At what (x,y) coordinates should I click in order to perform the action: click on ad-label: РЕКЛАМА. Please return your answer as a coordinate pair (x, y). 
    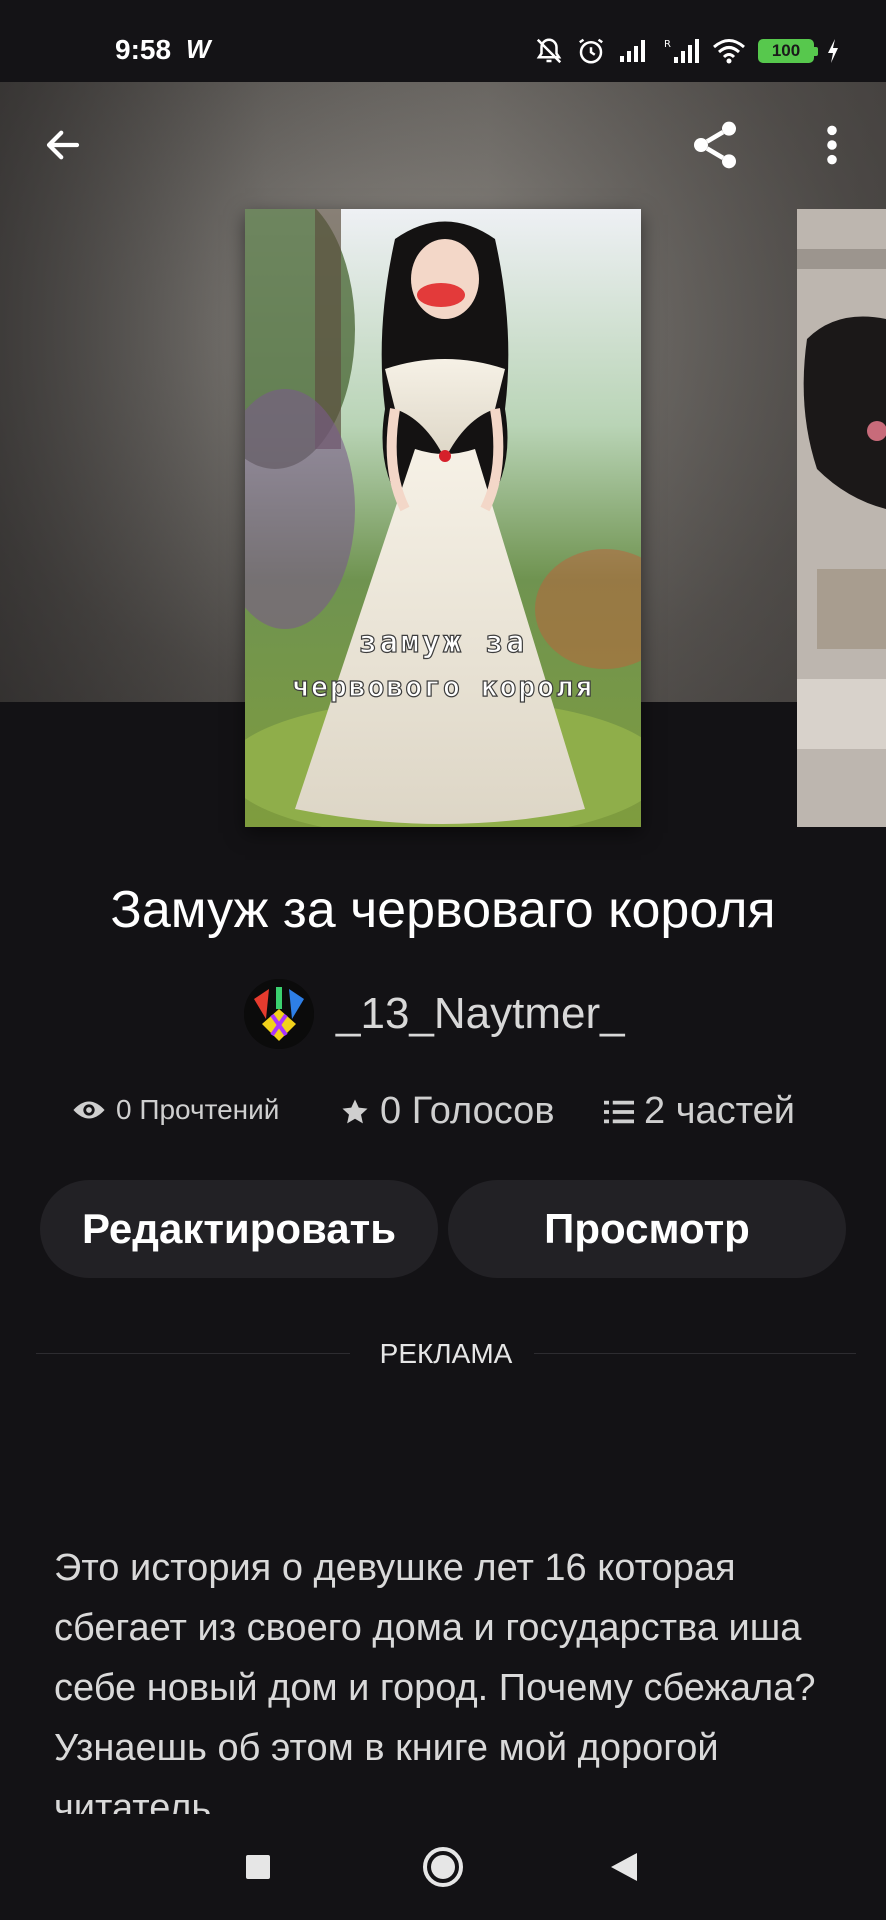
    Looking at the image, I should click on (446, 1353).